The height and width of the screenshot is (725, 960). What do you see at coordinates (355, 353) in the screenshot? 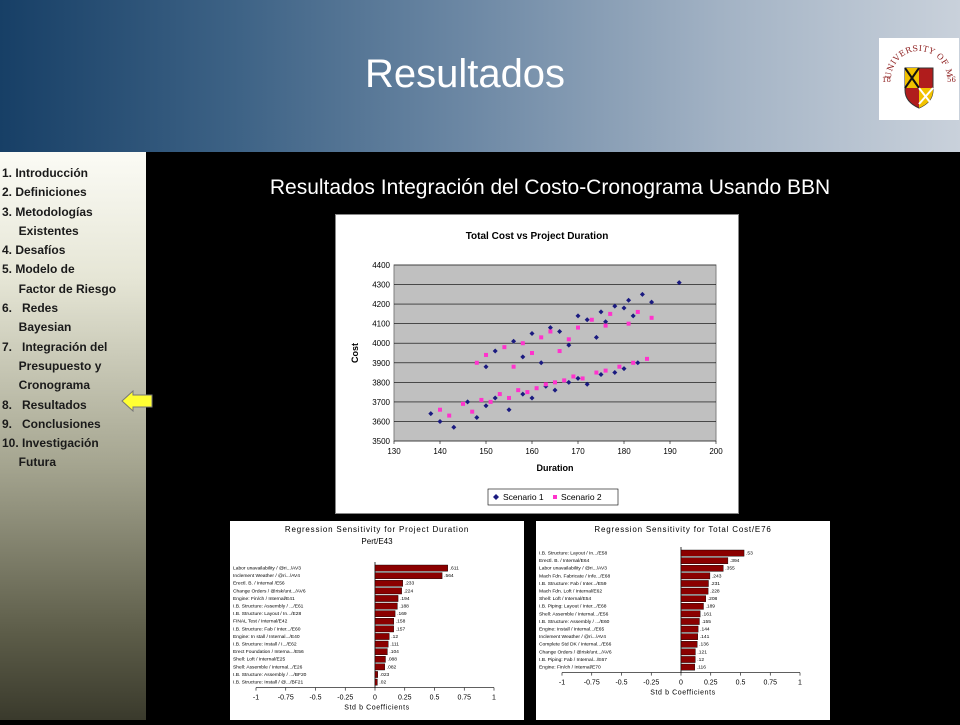
I see `y-axis-label: Cost` at bounding box center [355, 353].